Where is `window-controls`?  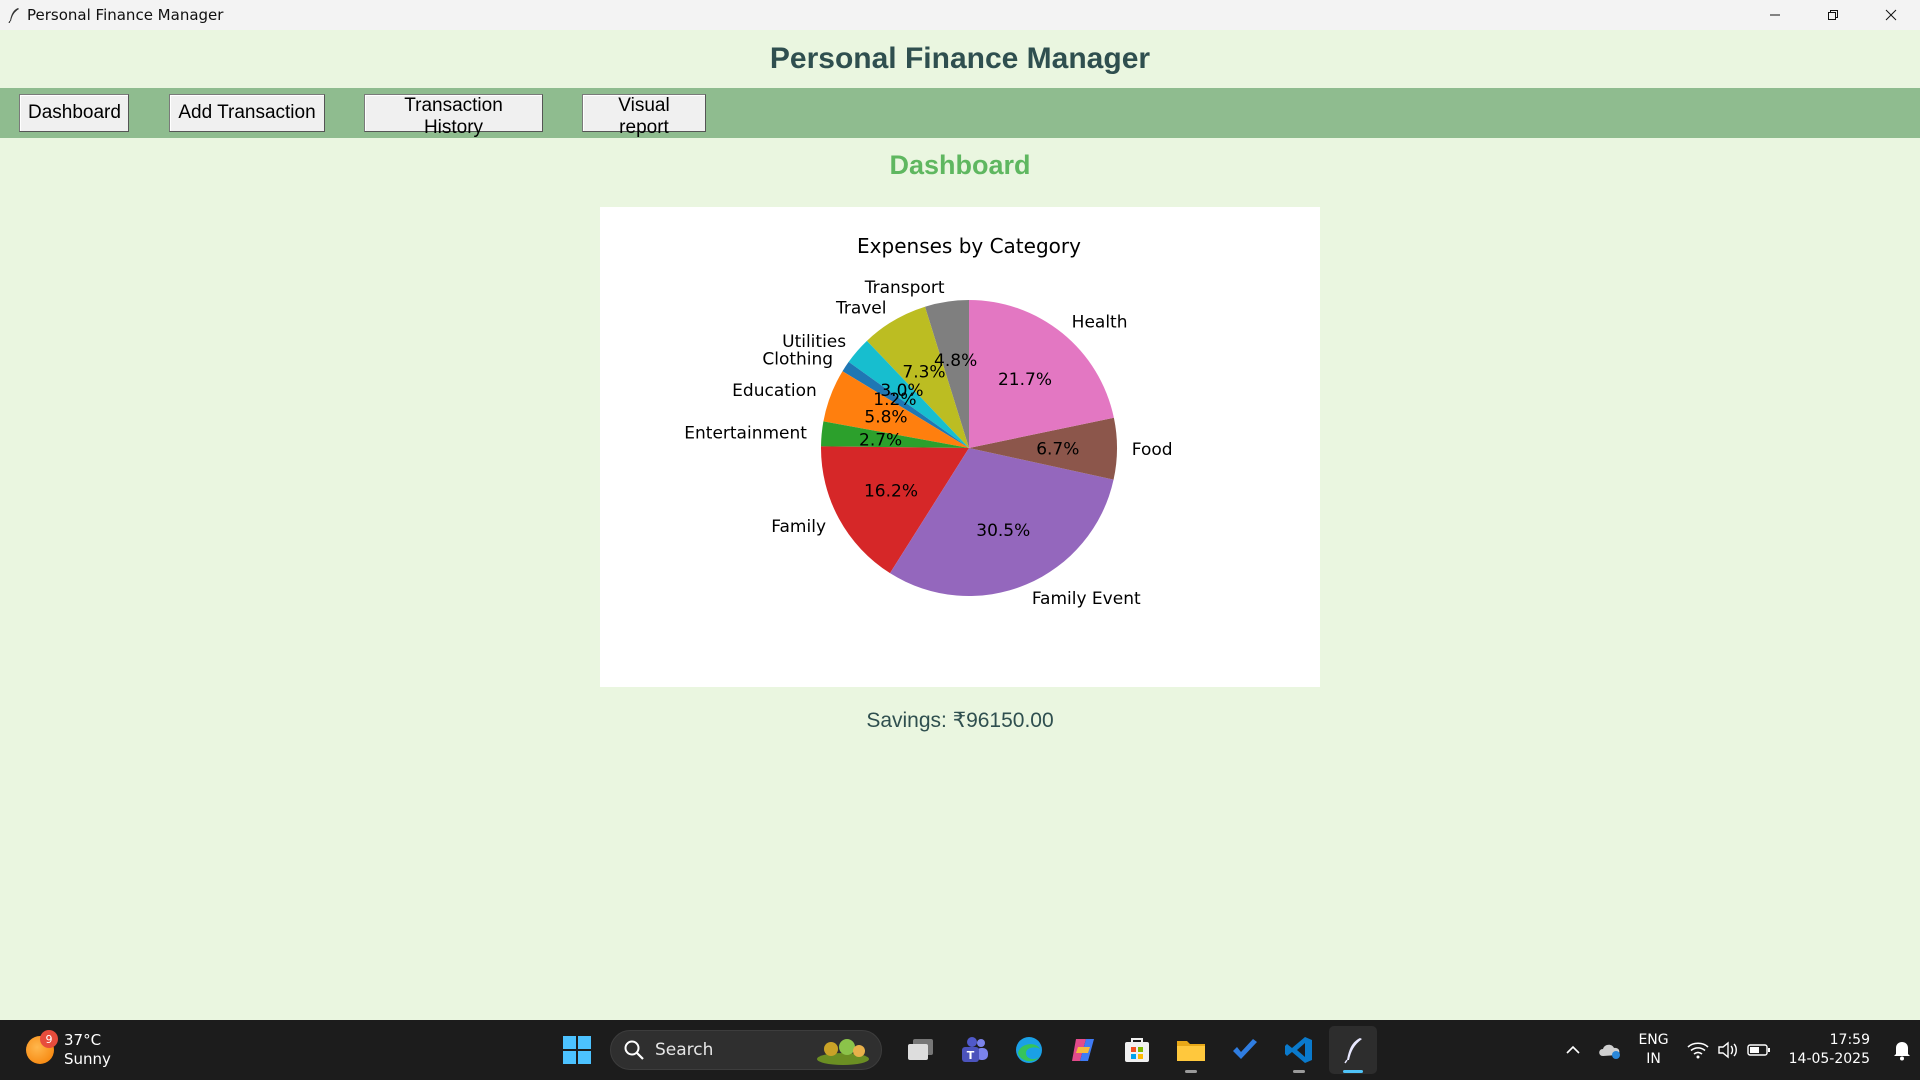 window-controls is located at coordinates (1833, 15).